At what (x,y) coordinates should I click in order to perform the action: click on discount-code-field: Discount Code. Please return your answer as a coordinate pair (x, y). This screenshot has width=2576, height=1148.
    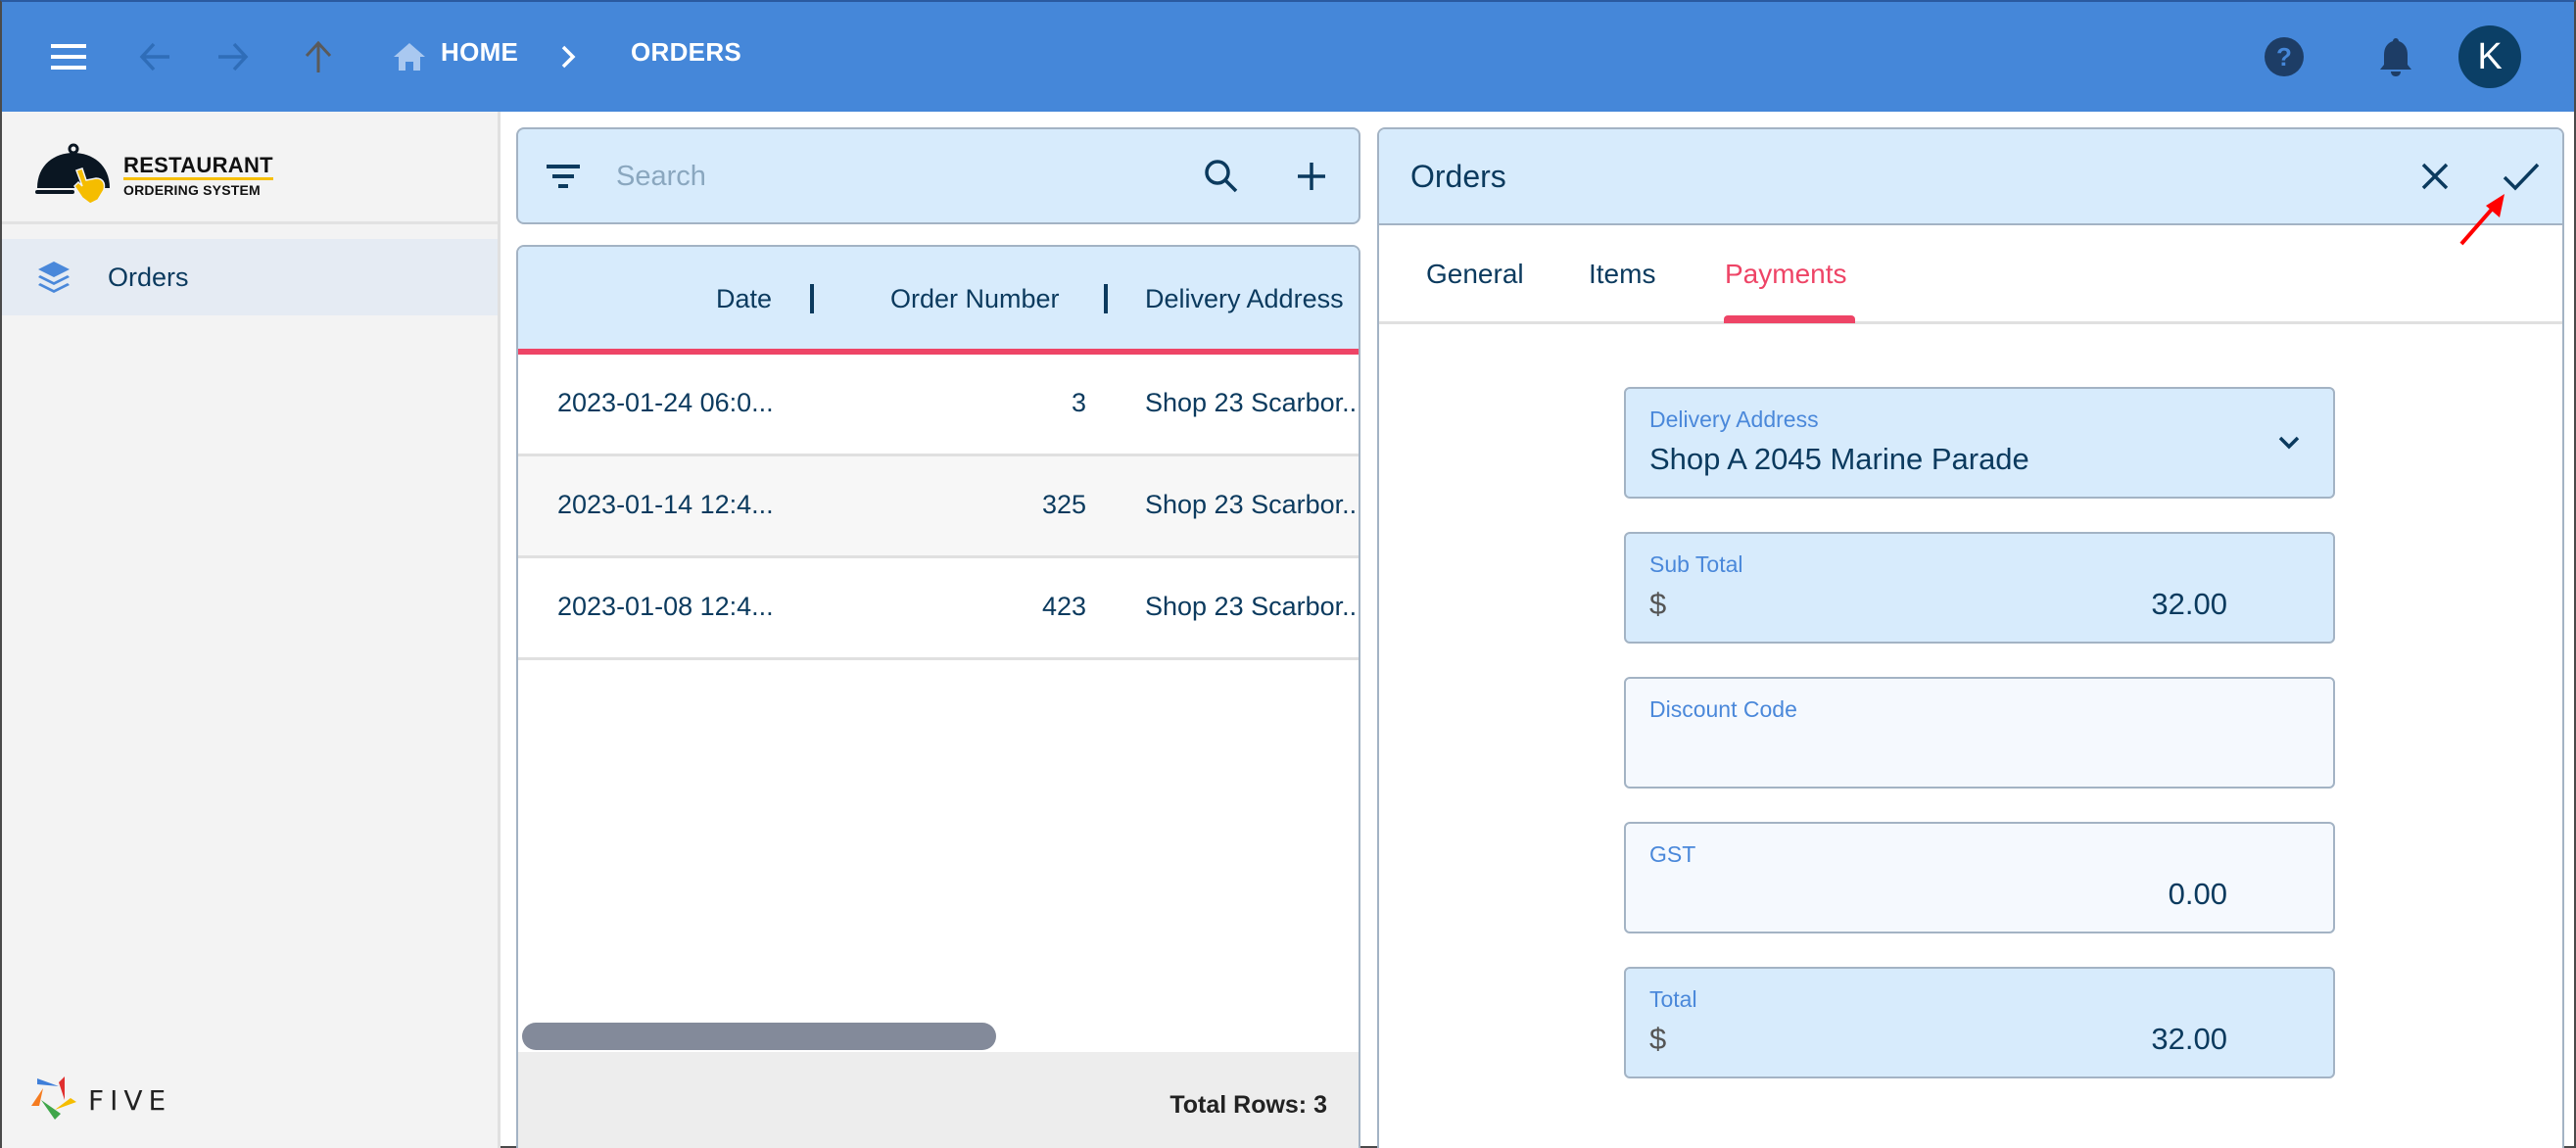
    Looking at the image, I should click on (1980, 733).